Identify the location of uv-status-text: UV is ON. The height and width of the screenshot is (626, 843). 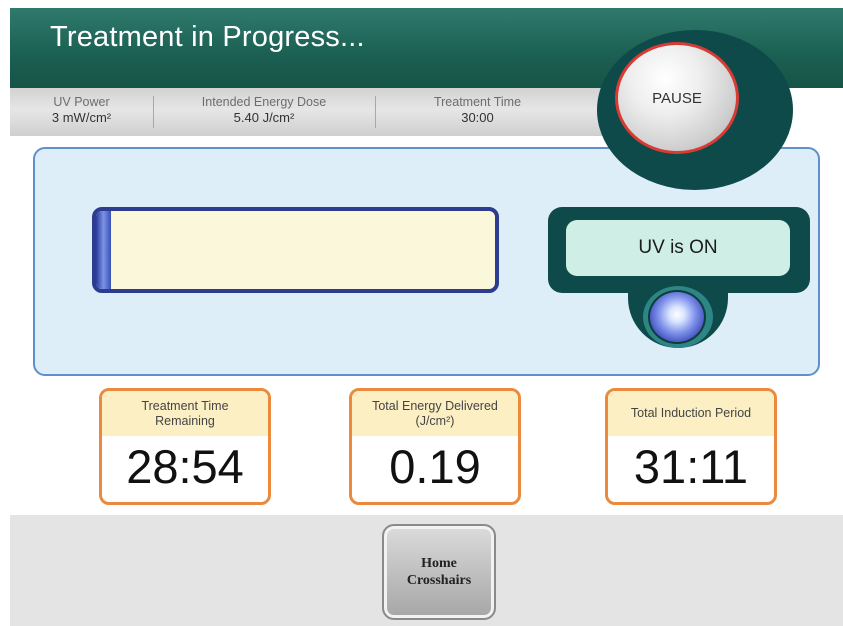
(678, 247).